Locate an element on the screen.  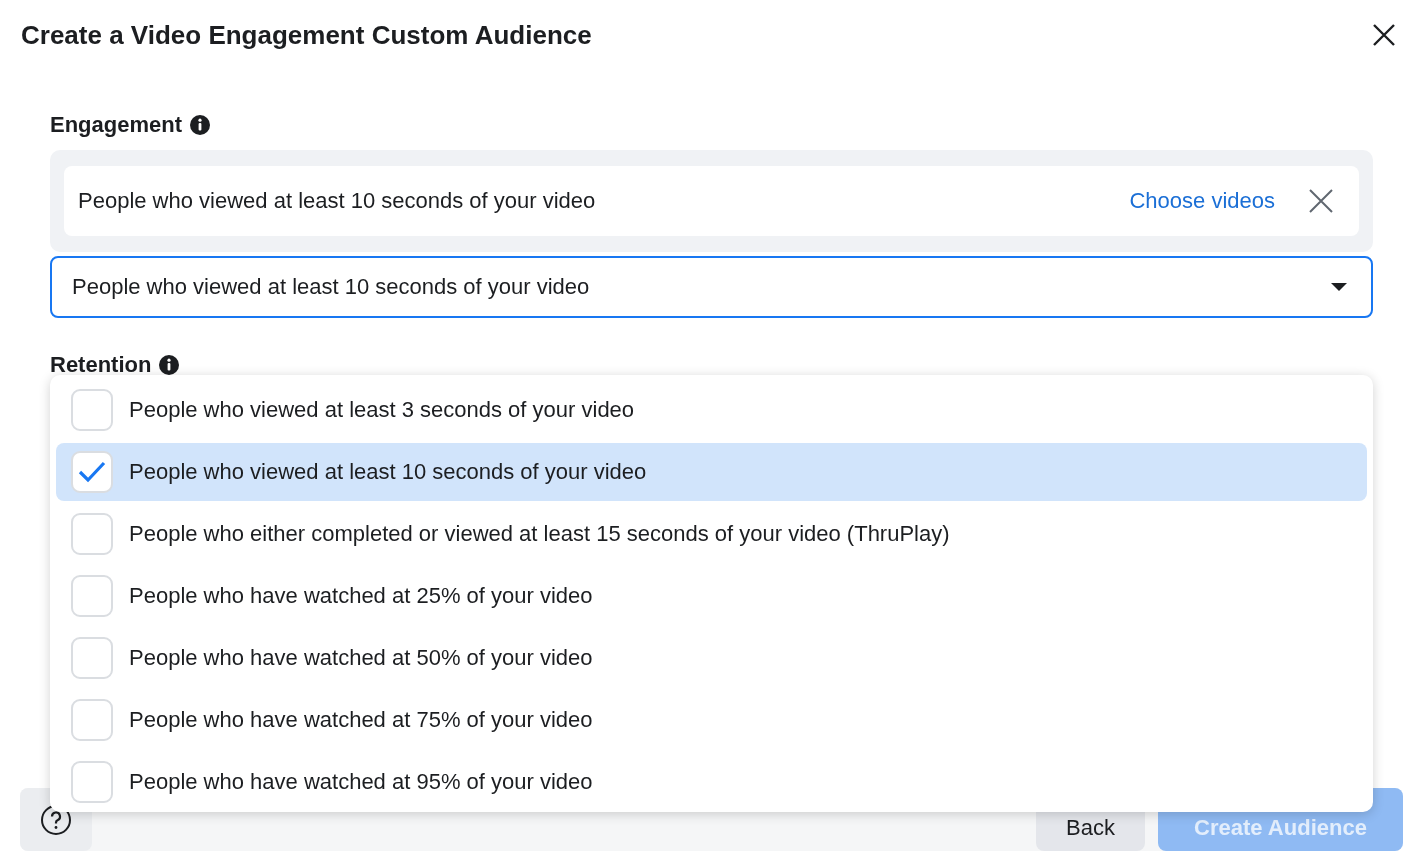
menu-option: People who have watched at 50% of your video is located at coordinates (711, 658).